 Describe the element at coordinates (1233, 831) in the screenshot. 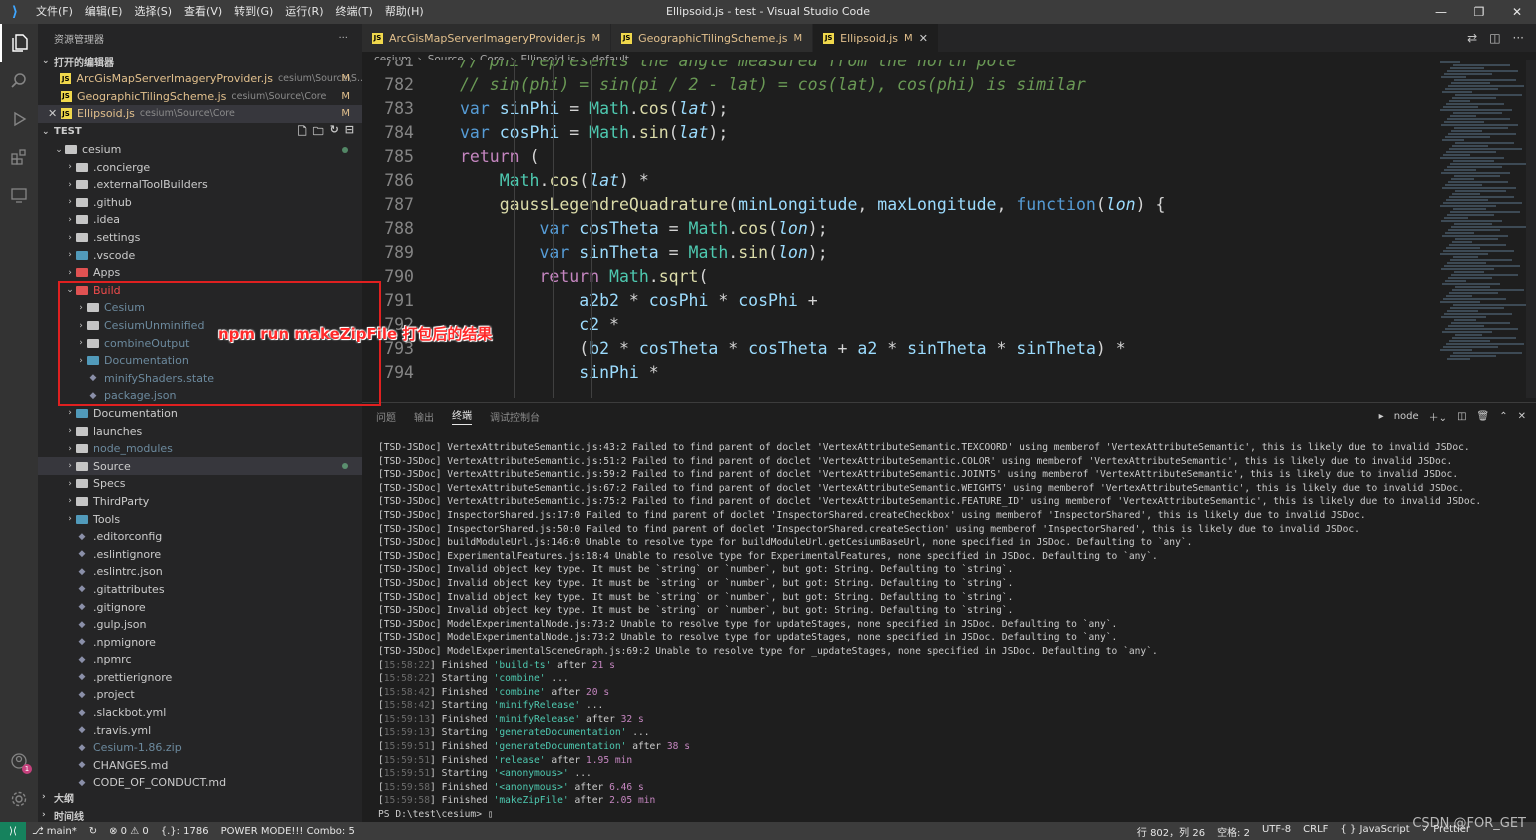

I see `indentation-status: 空格: 2` at that location.